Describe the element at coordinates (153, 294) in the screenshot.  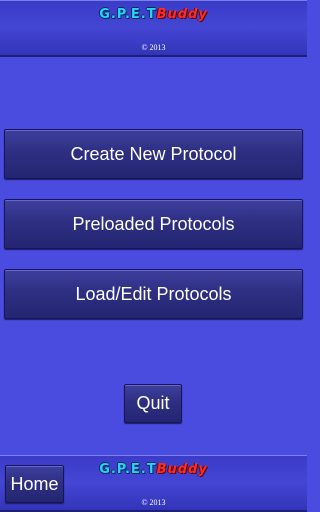
I see `load-edit-protocols-button: Load/Edit Protocols` at that location.